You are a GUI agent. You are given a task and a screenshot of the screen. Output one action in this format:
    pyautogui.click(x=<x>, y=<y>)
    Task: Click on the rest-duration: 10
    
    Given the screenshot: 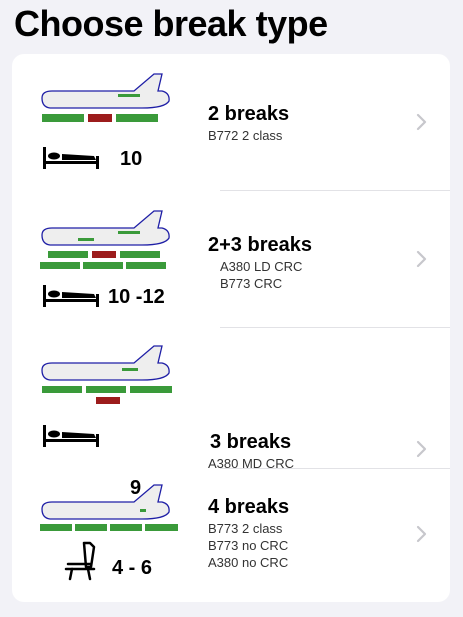 What is the action you would take?
    pyautogui.click(x=131, y=159)
    